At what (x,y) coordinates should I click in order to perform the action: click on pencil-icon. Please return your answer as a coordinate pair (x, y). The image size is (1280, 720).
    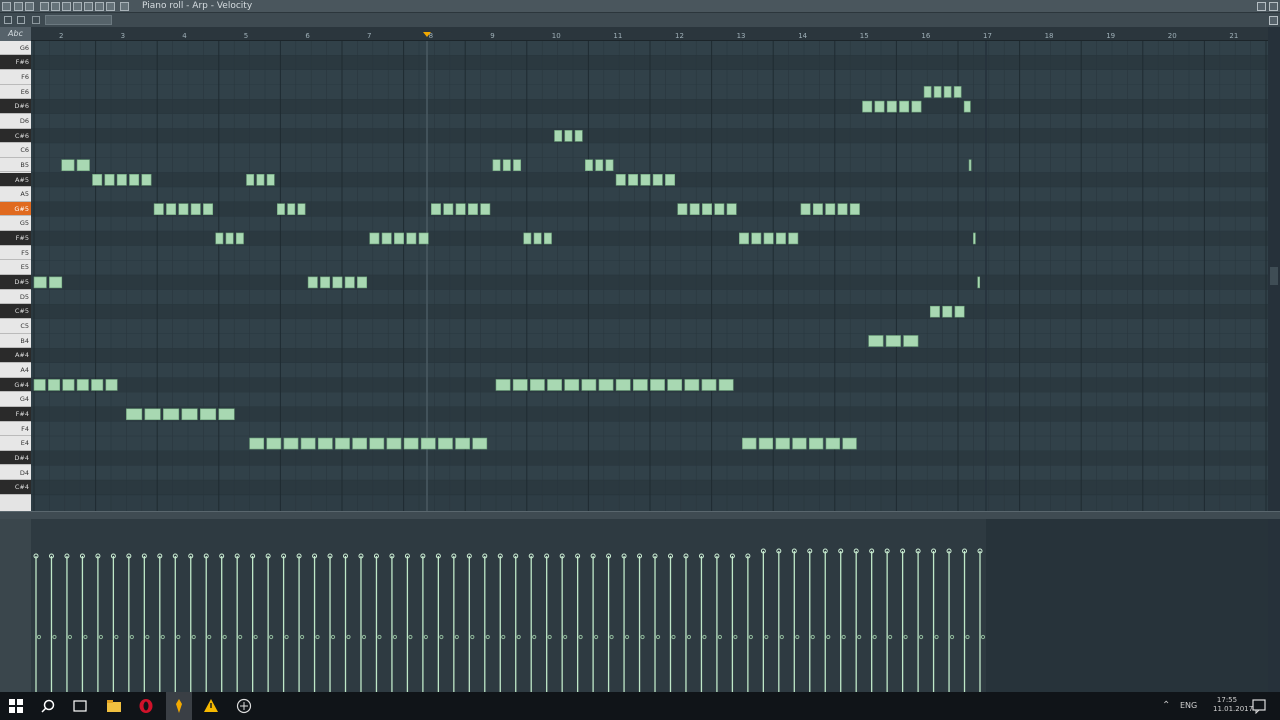
    Looking at the image, I should click on (44, 6).